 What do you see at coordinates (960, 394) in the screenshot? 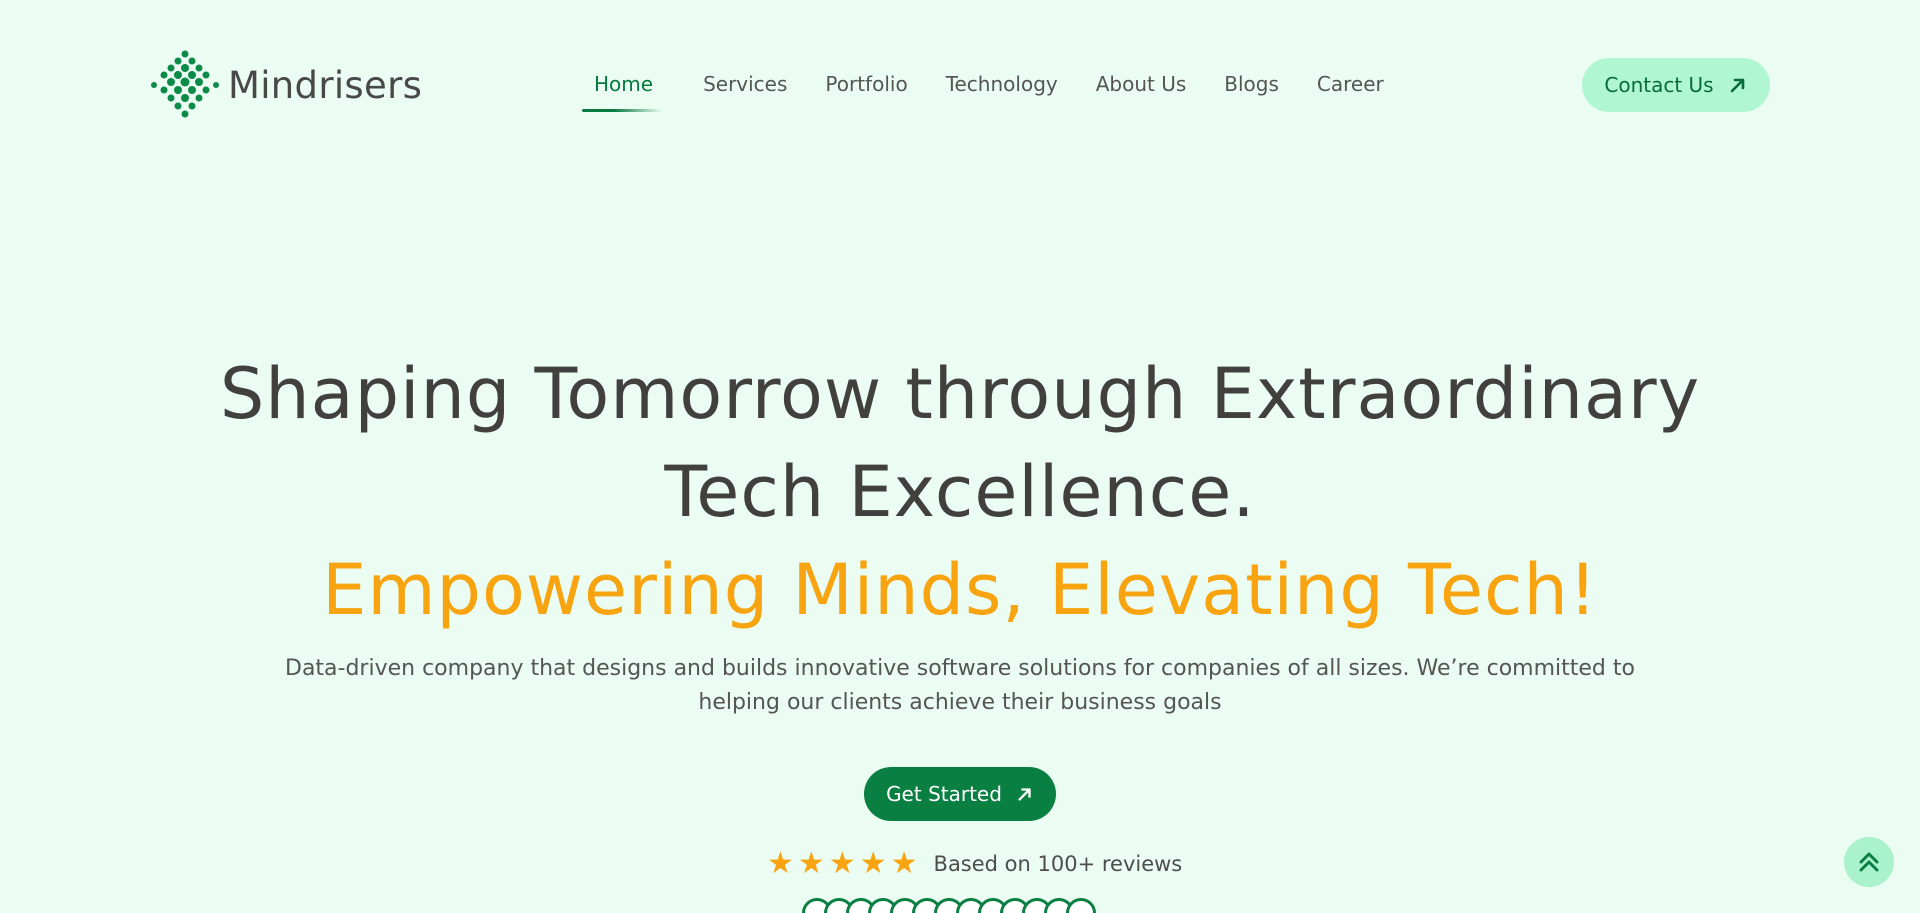
I see `hero-title-line-1: Shaping Tomorrow through Extraordinary` at bounding box center [960, 394].